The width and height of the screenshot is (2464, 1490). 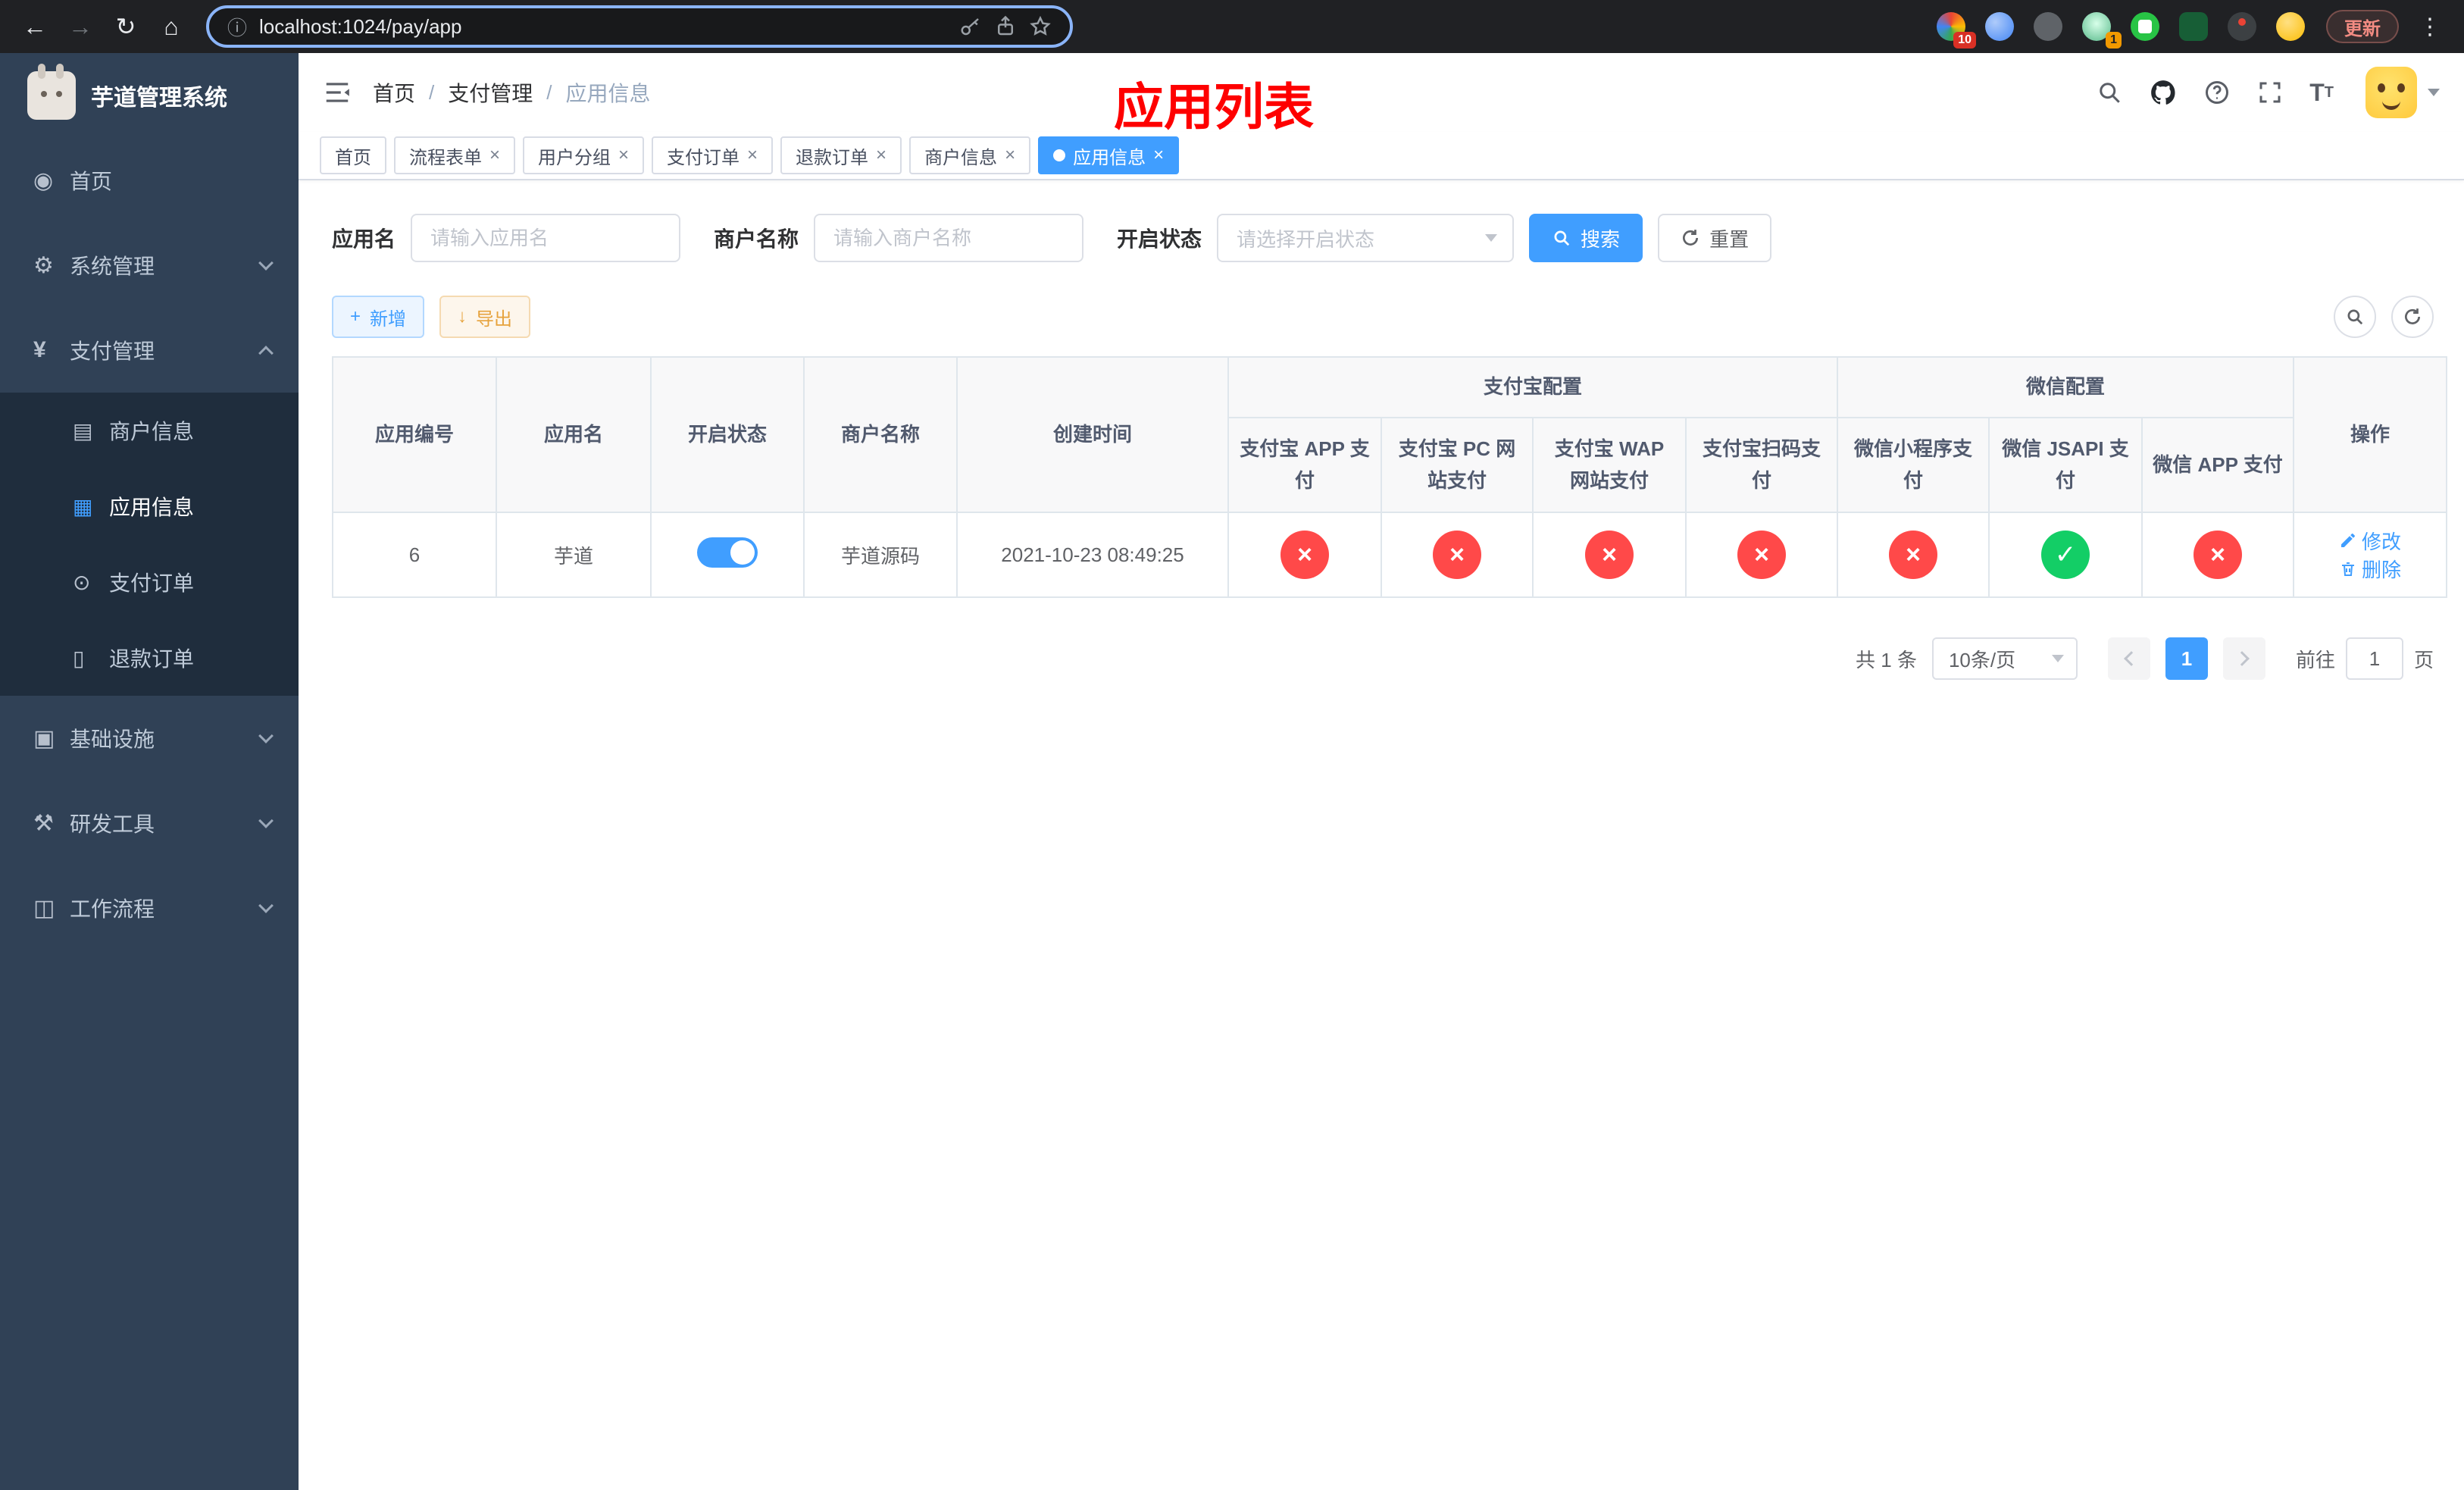 I want to click on add-button: + 新增, so click(x=378, y=317).